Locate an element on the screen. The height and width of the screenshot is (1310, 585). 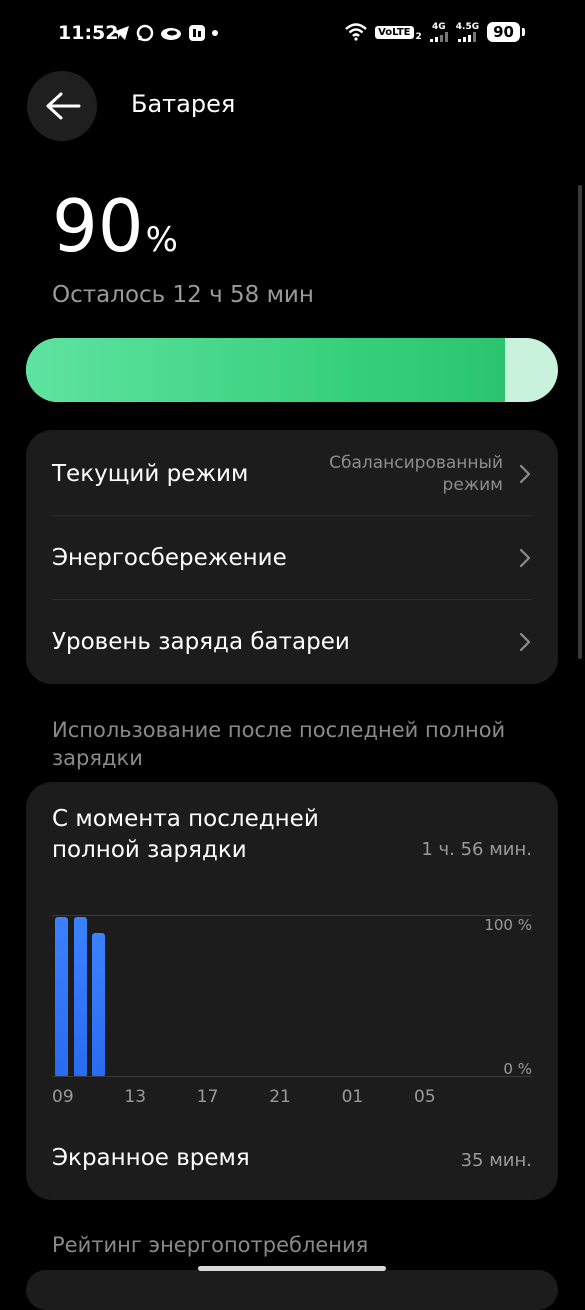
current-mode-value-line1: Сбалансированный is located at coordinates (416, 463).